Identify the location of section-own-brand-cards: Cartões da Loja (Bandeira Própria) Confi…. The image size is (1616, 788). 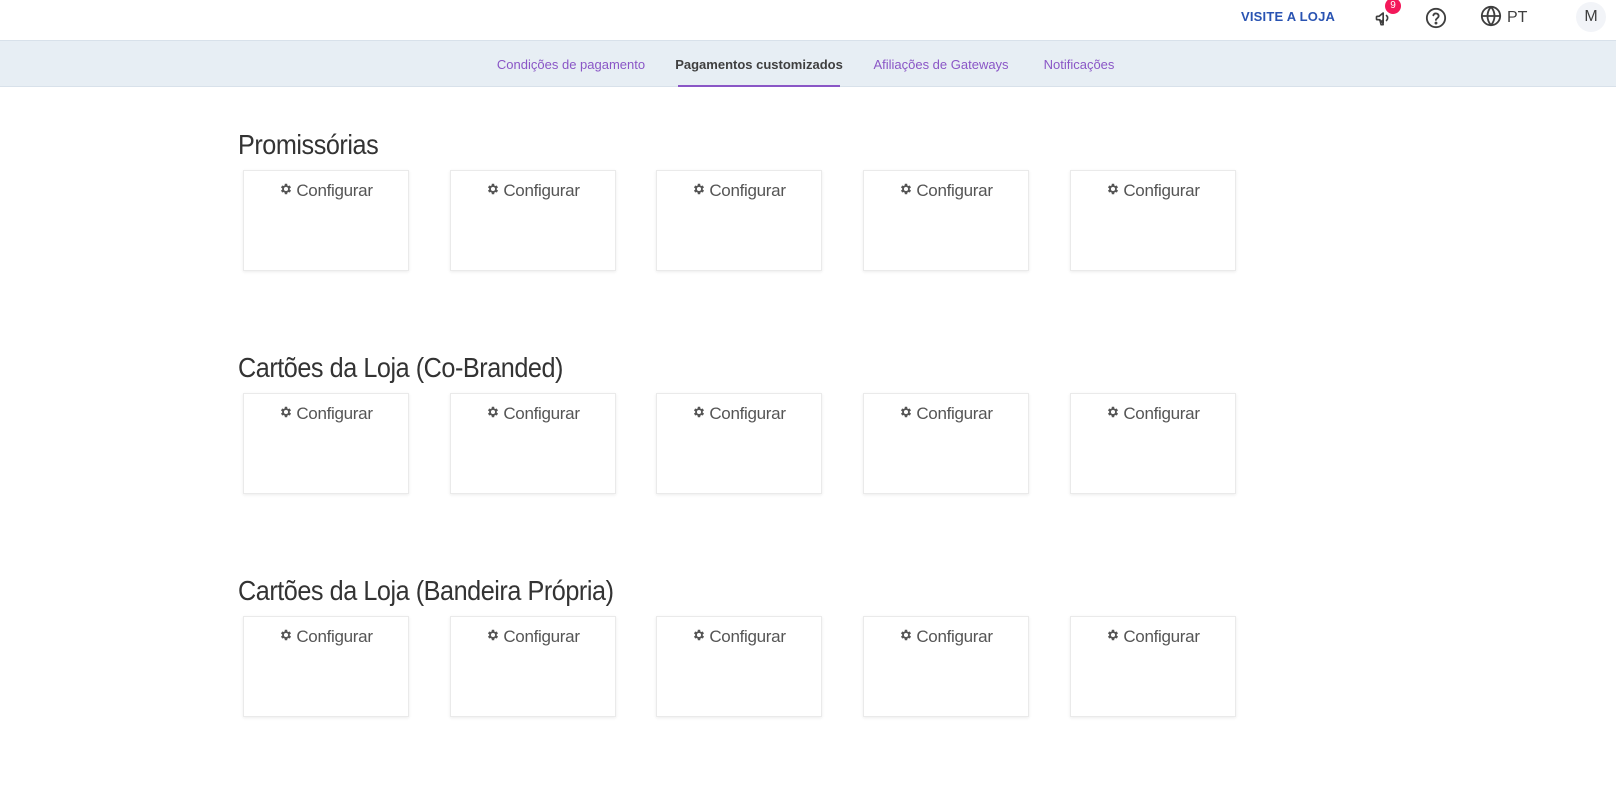
(738, 643).